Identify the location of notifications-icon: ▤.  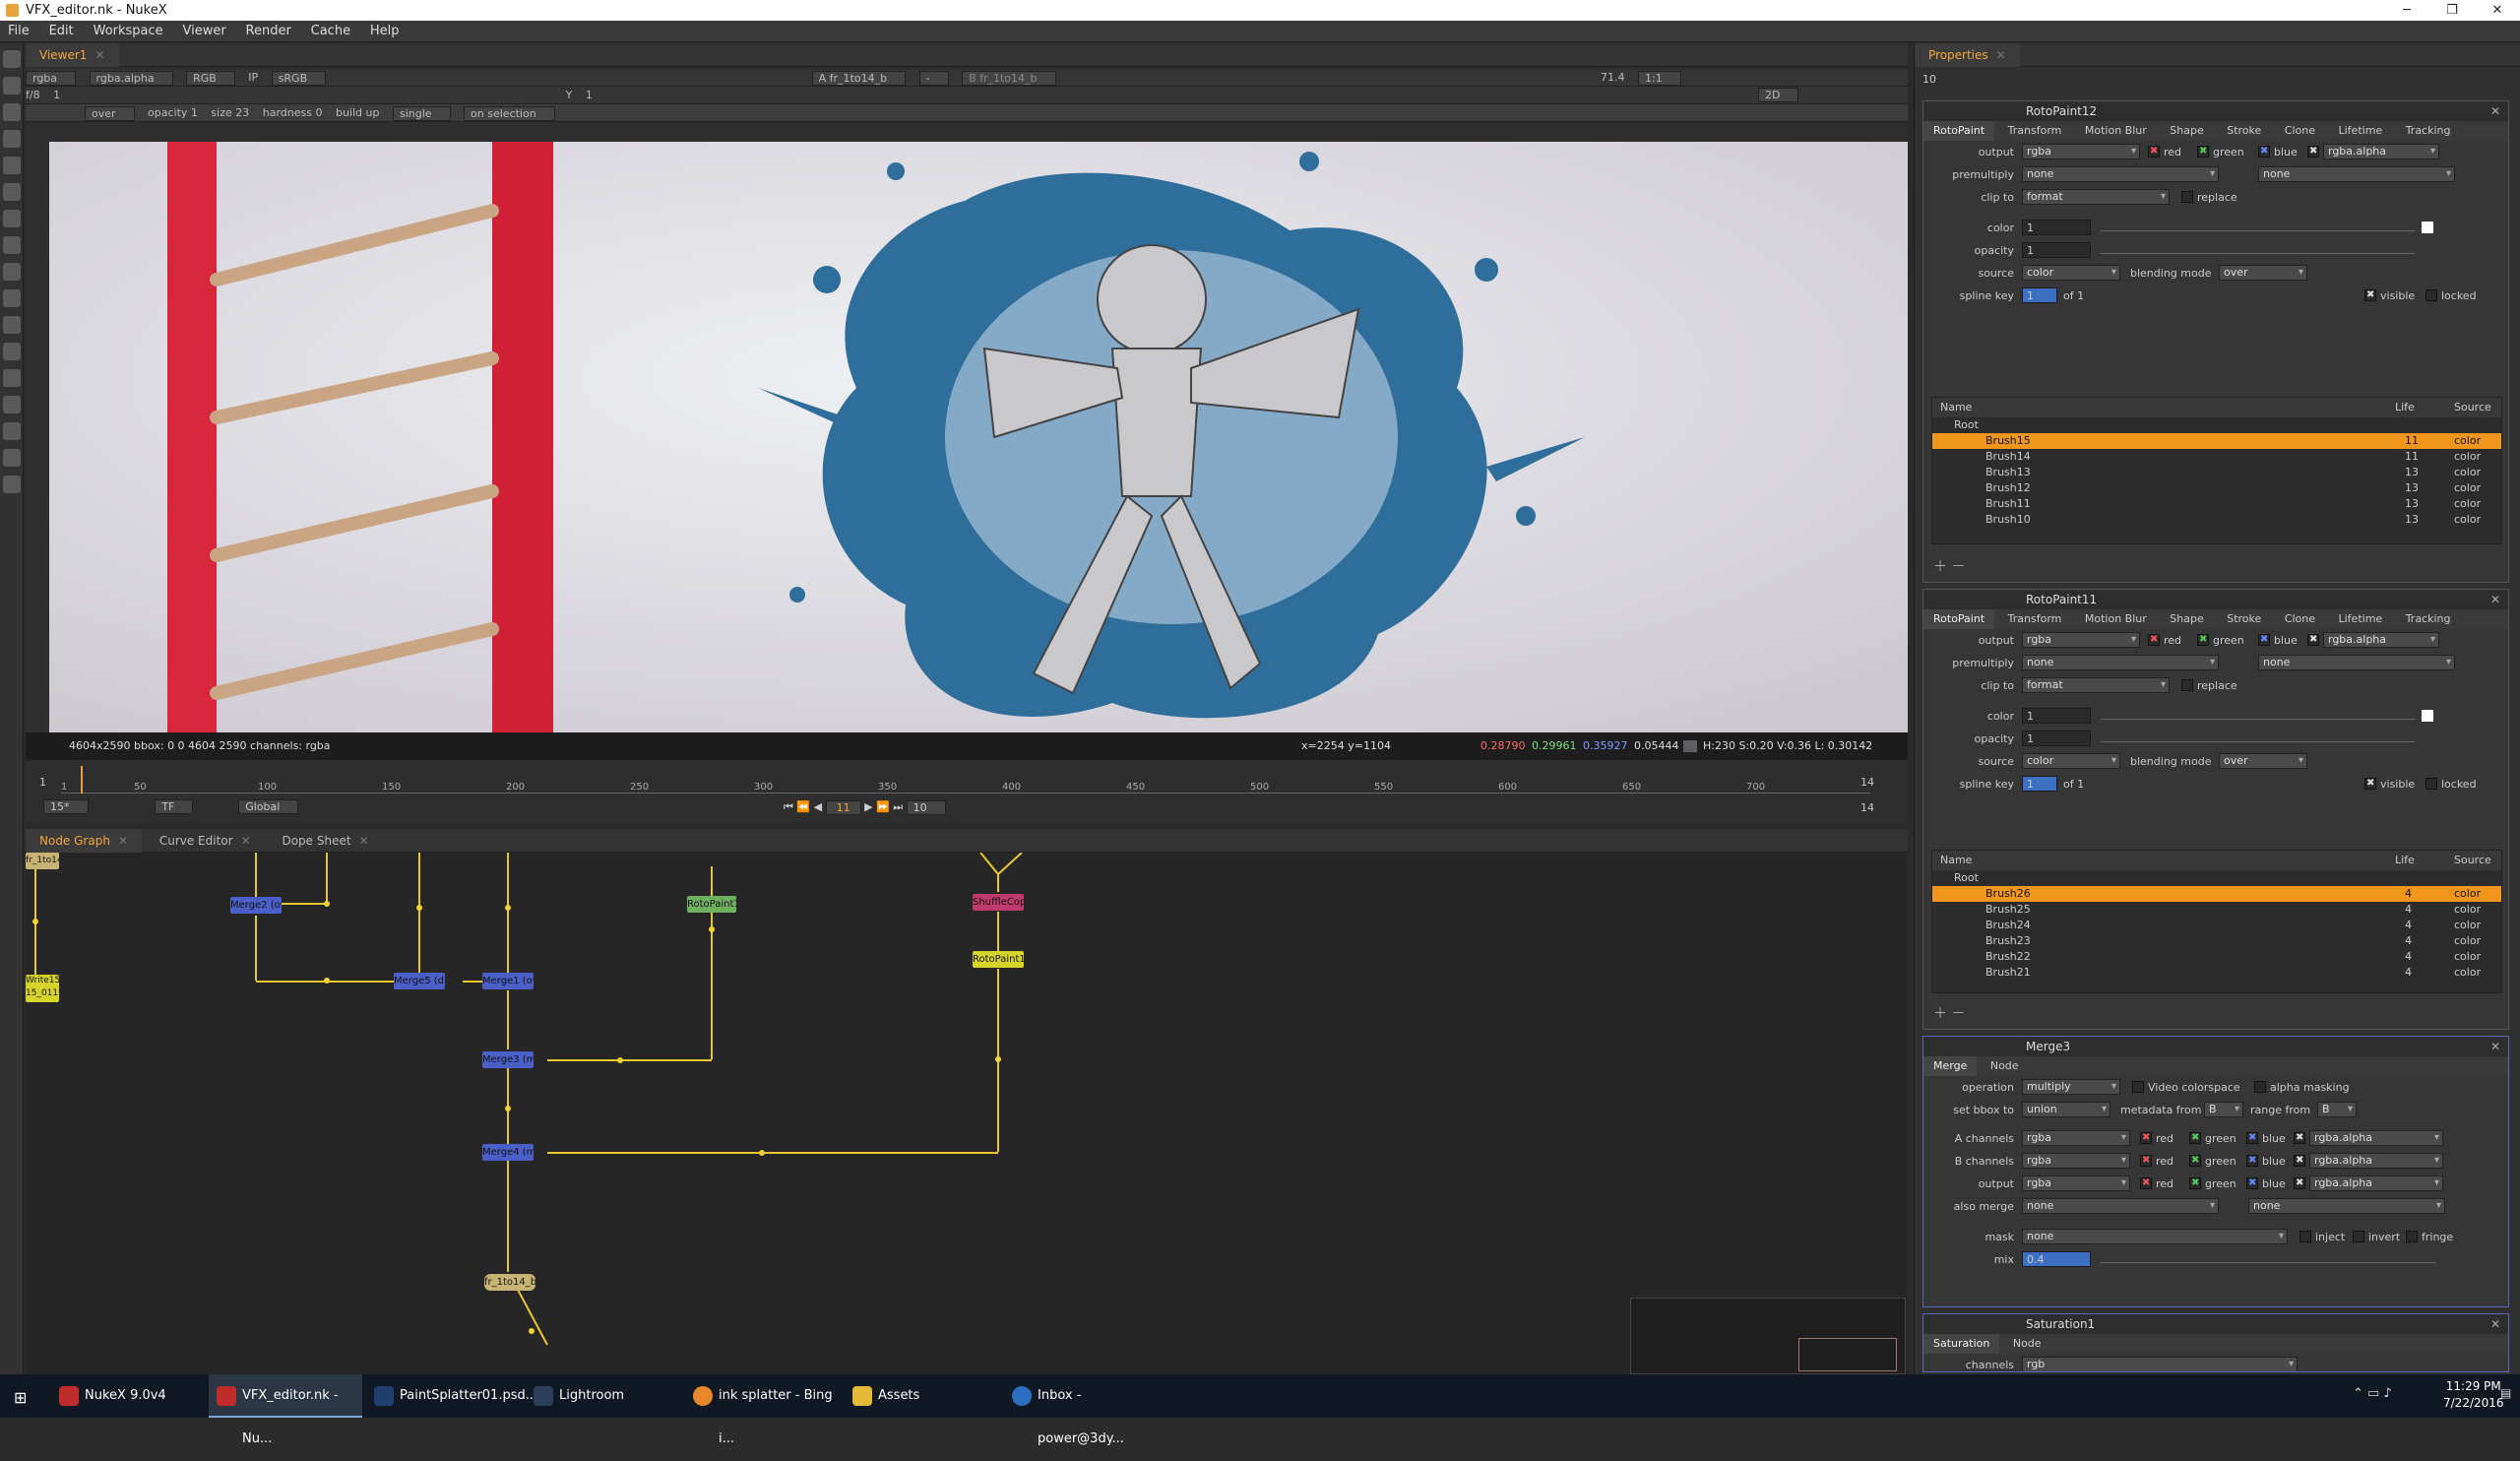
(2505, 1393).